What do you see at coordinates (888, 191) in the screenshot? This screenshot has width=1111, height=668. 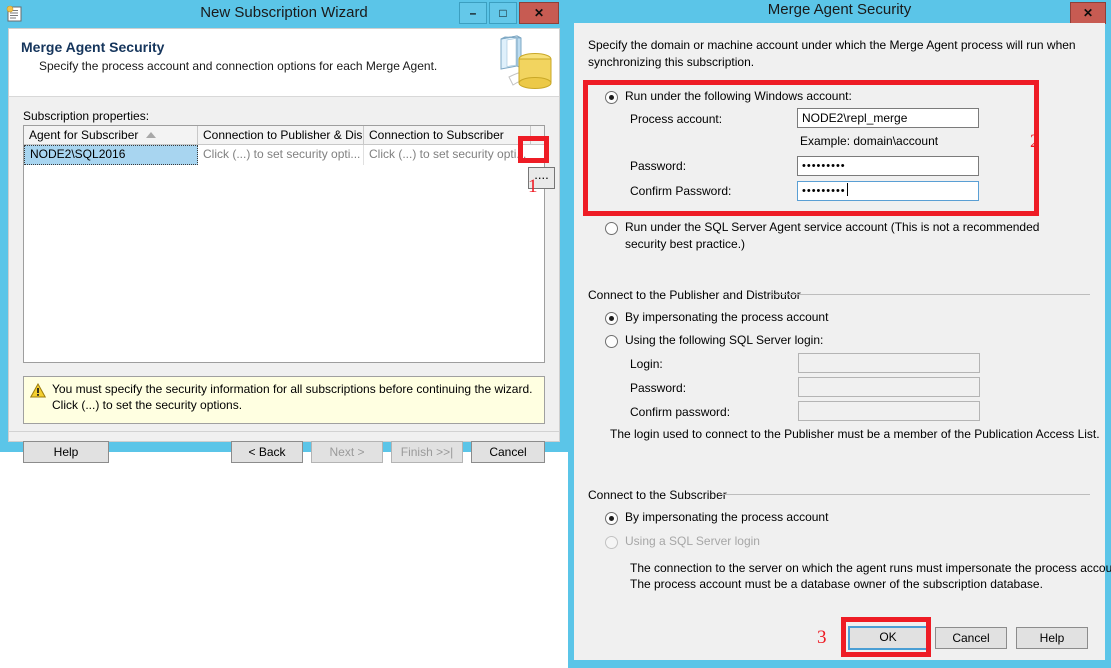 I see `confirm-password-input: •••••••••` at bounding box center [888, 191].